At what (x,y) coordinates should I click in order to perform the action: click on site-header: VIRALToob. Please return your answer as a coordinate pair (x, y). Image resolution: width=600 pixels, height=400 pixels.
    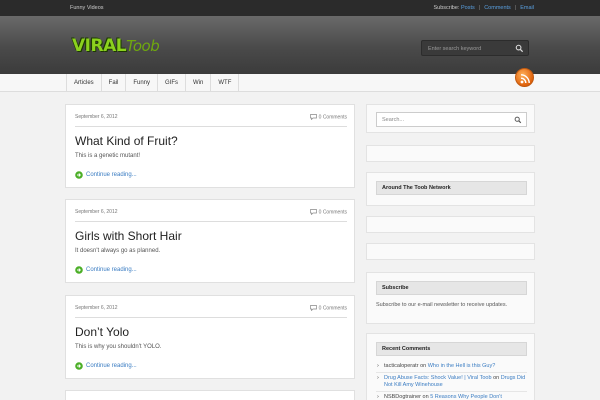
    Looking at the image, I should click on (300, 45).